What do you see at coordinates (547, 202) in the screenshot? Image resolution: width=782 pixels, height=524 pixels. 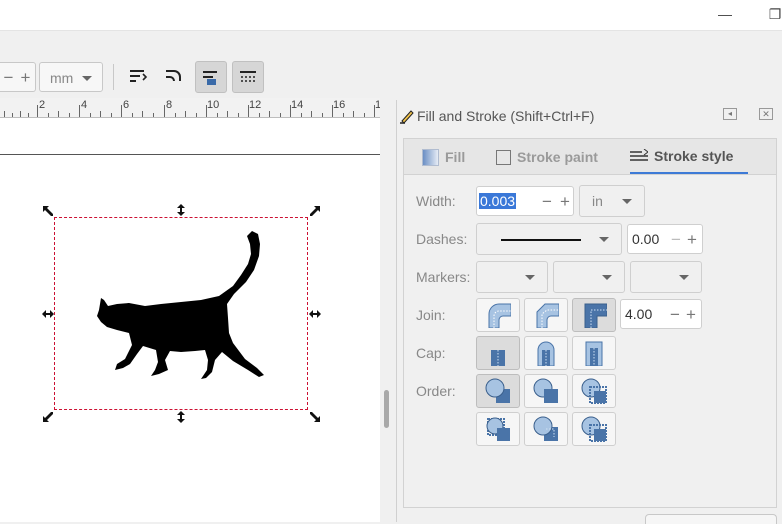 I see `width-decrement-button: −` at bounding box center [547, 202].